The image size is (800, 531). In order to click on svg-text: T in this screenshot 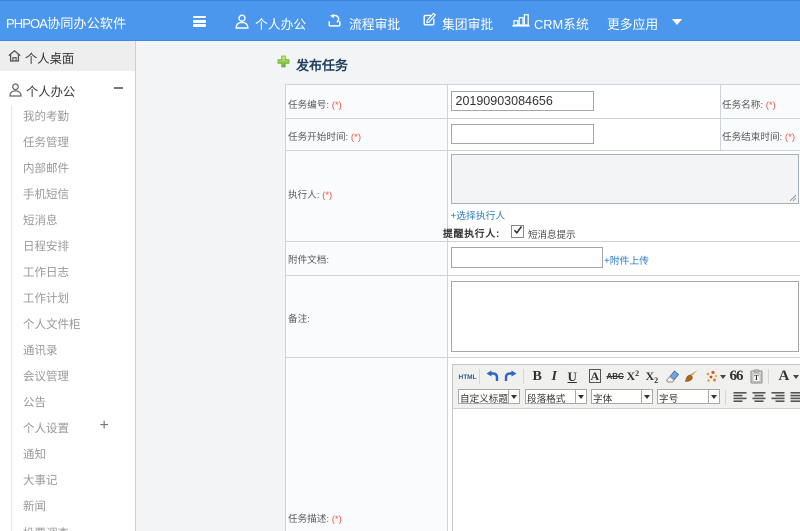, I will do `click(756, 378)`.